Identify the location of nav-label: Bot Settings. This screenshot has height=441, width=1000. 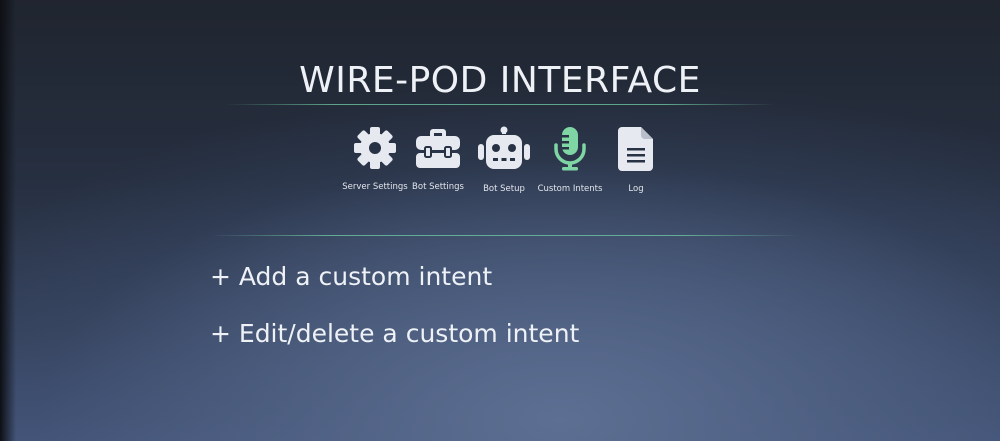
(438, 187).